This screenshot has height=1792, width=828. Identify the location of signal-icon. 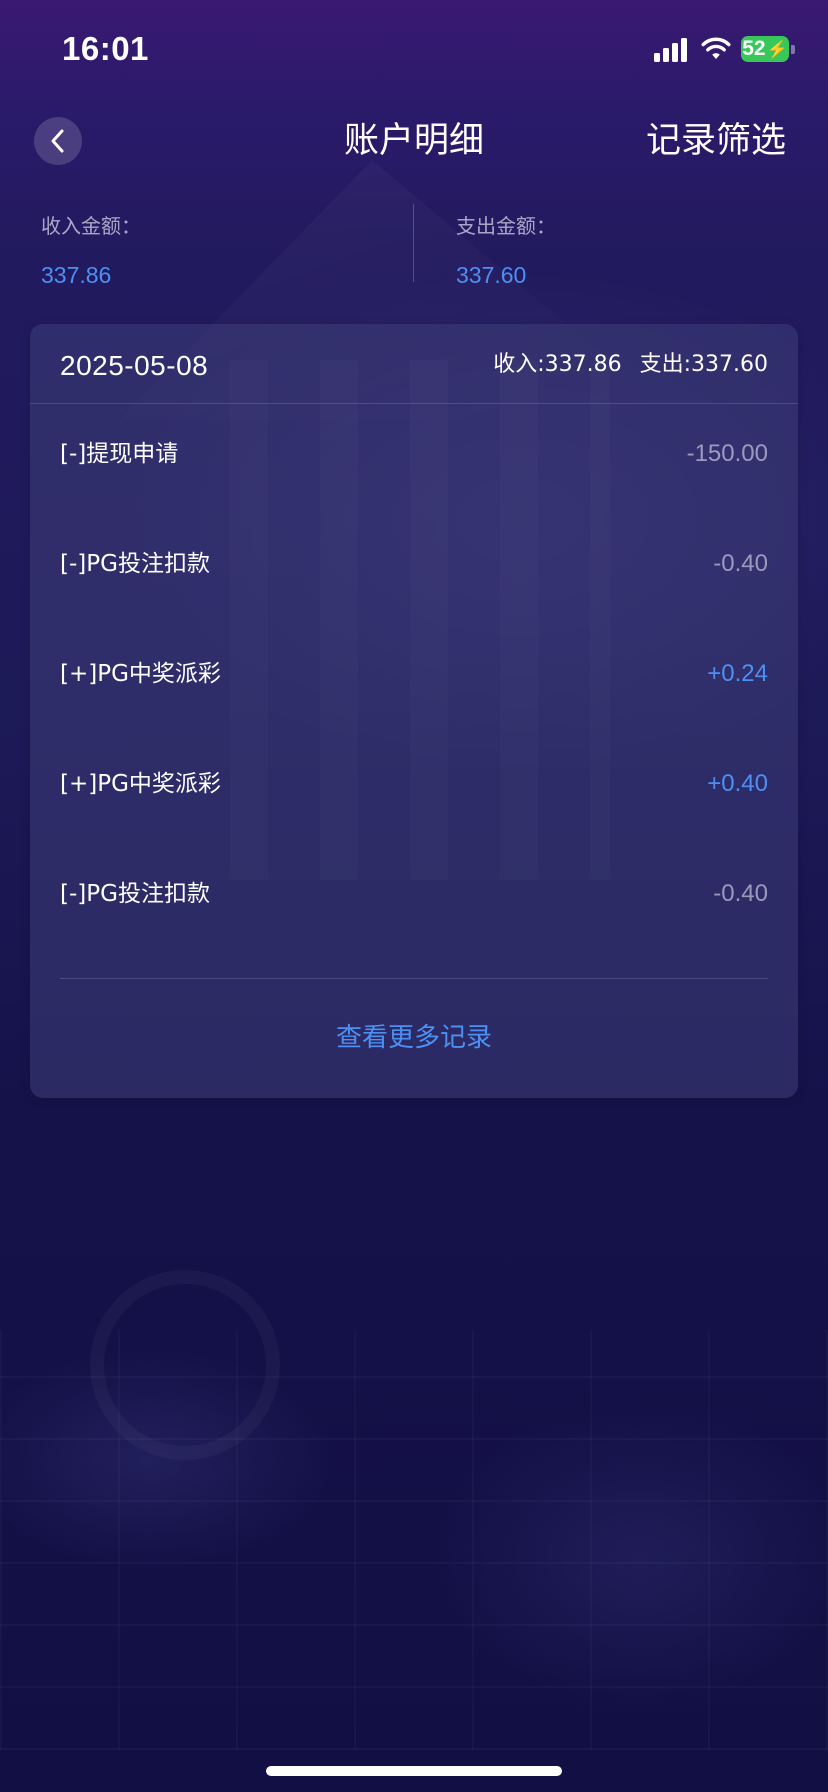
(671, 50).